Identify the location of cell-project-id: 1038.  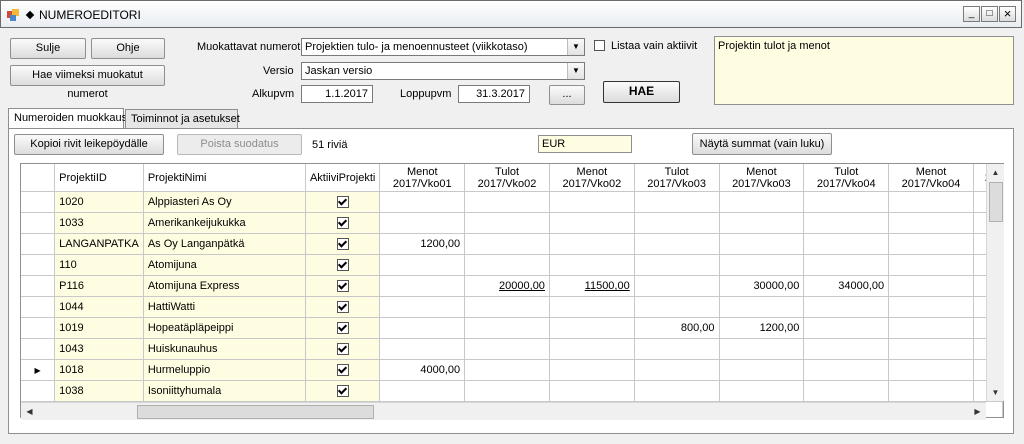
(99, 391).